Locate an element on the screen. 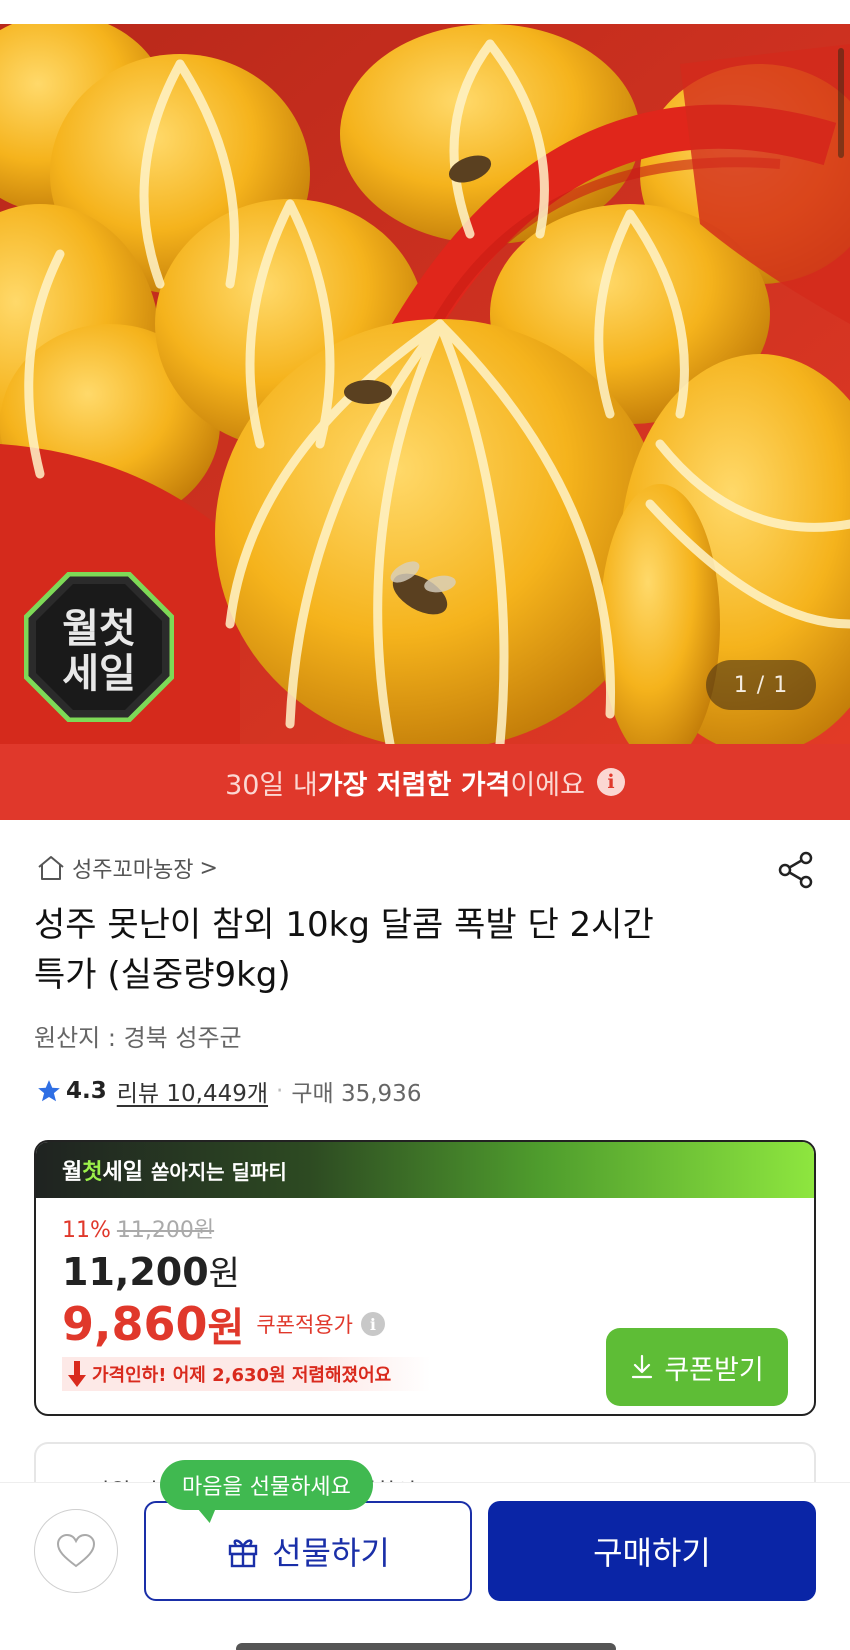 The height and width of the screenshot is (1650, 850). scrollbar is located at coordinates (841, 103).